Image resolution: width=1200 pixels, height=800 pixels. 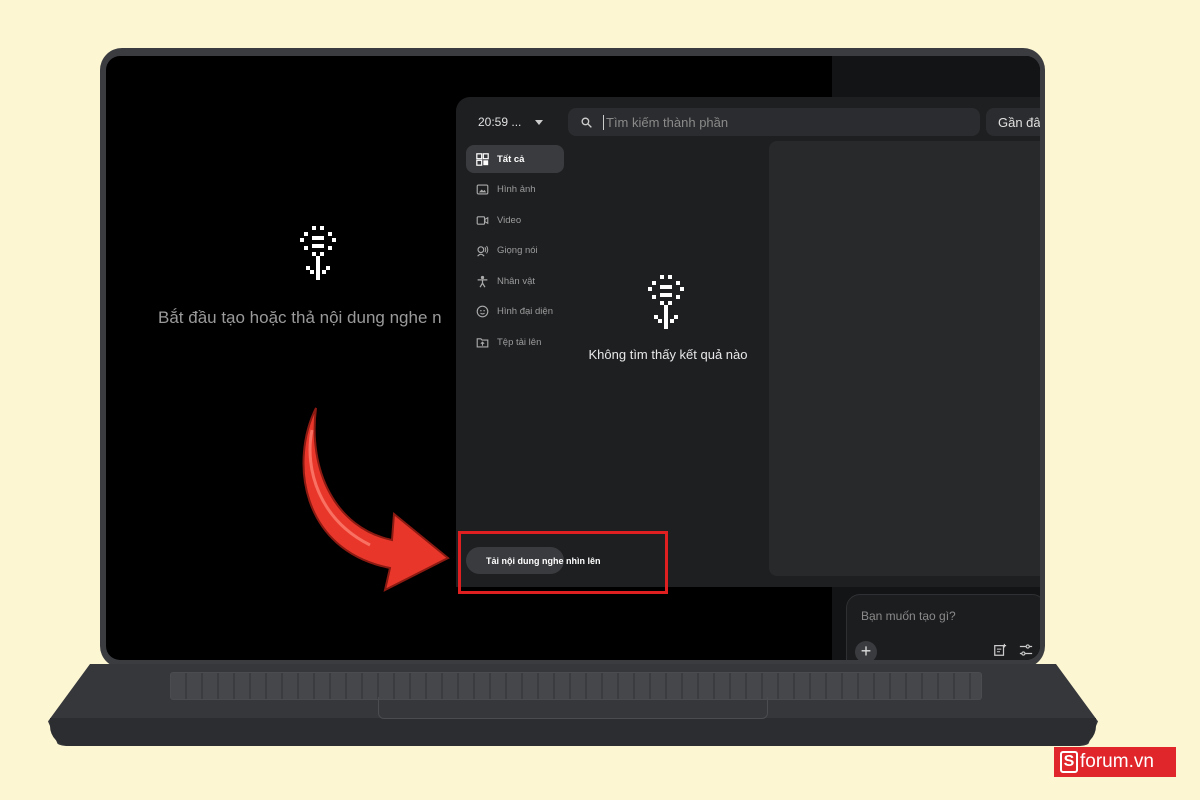 What do you see at coordinates (576, 686) in the screenshot?
I see `keyboard` at bounding box center [576, 686].